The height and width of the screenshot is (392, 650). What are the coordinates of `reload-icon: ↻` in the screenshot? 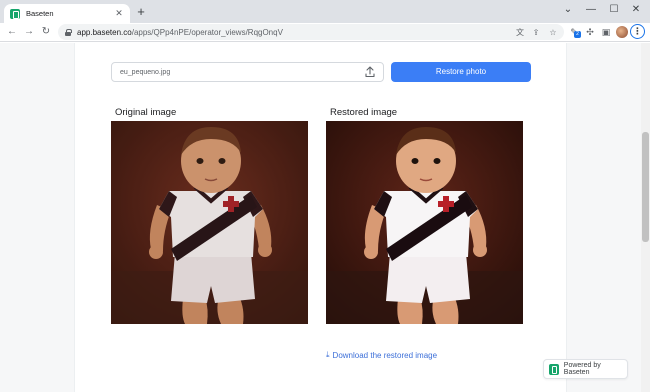 It's located at (46, 32).